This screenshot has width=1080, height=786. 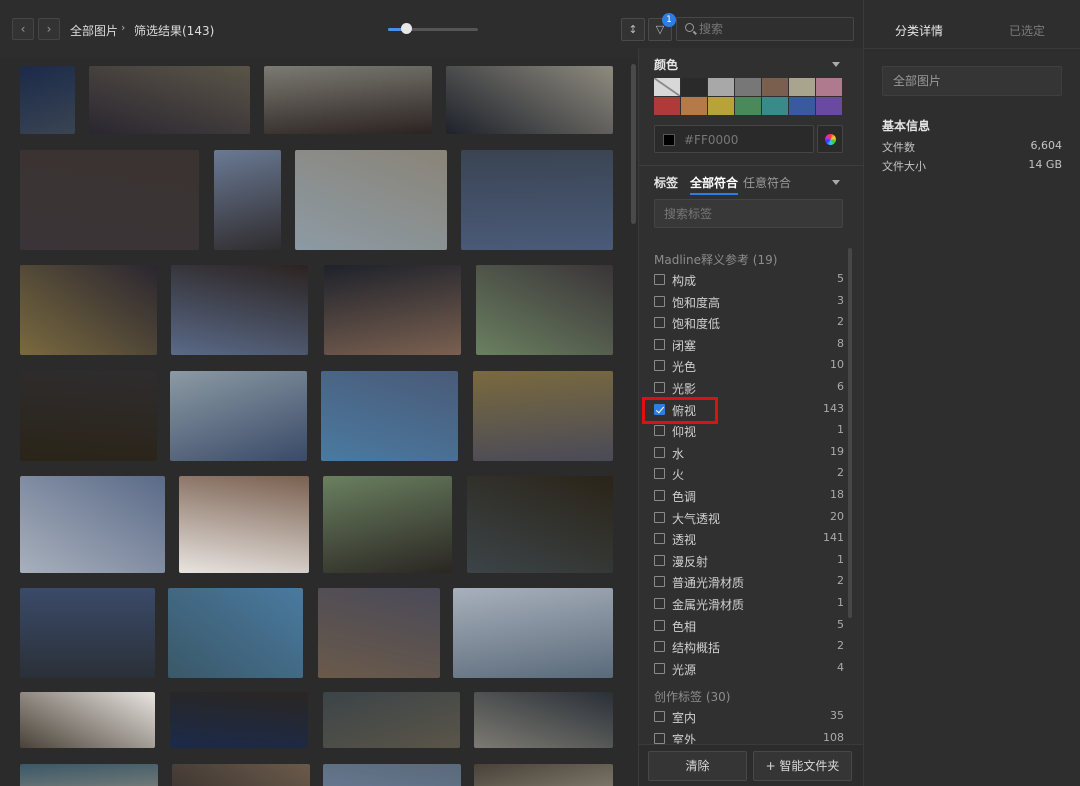 I want to click on tag-item: 仰视 1, so click(x=749, y=431).